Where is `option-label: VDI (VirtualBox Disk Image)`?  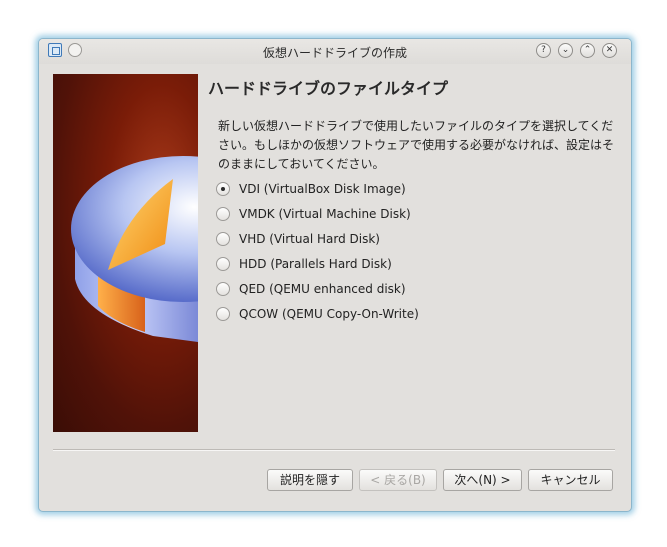 option-label: VDI (VirtualBox Disk Image) is located at coordinates (322, 189).